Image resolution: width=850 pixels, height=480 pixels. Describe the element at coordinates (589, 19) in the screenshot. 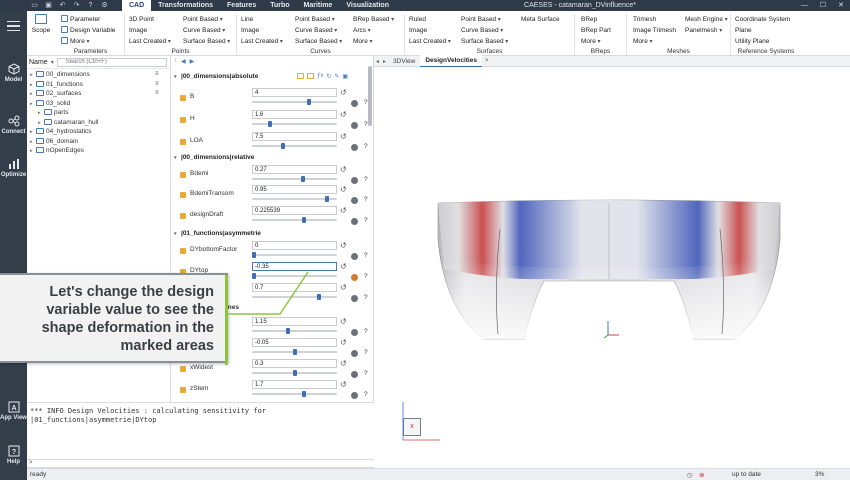

I see `brep-button: BRep` at that location.